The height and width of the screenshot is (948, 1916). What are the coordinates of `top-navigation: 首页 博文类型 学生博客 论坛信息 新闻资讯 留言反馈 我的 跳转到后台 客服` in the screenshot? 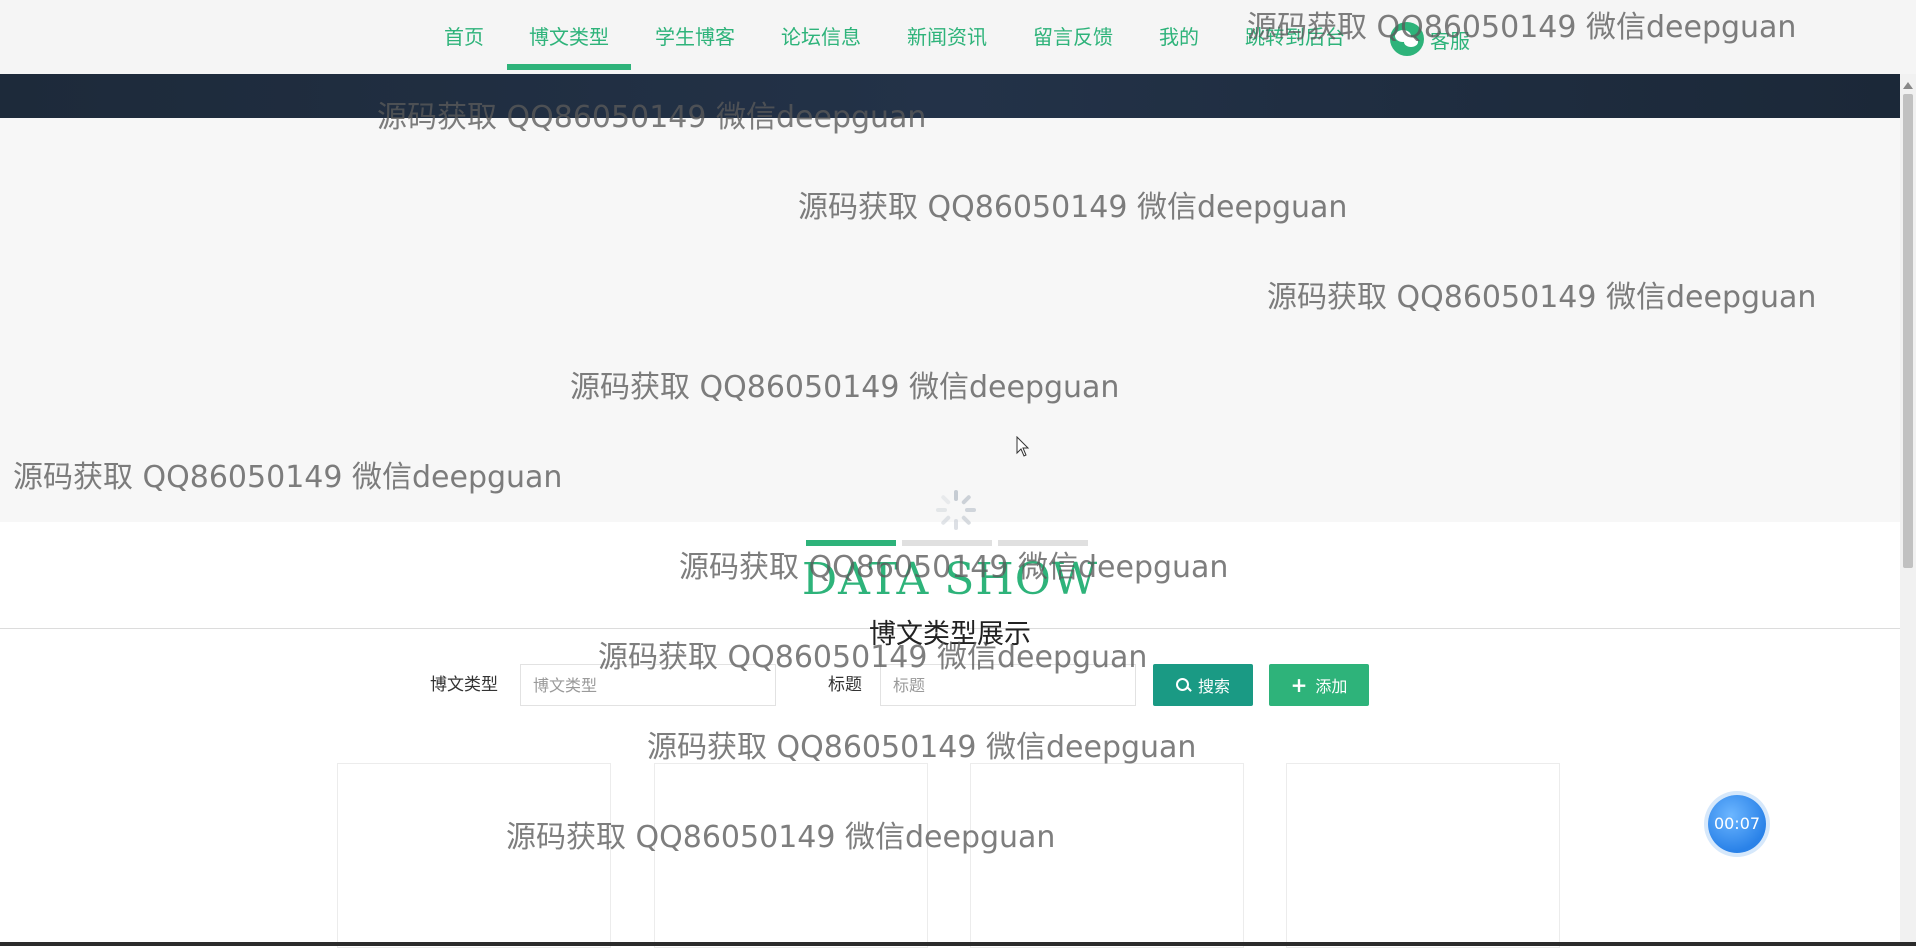 It's located at (958, 37).